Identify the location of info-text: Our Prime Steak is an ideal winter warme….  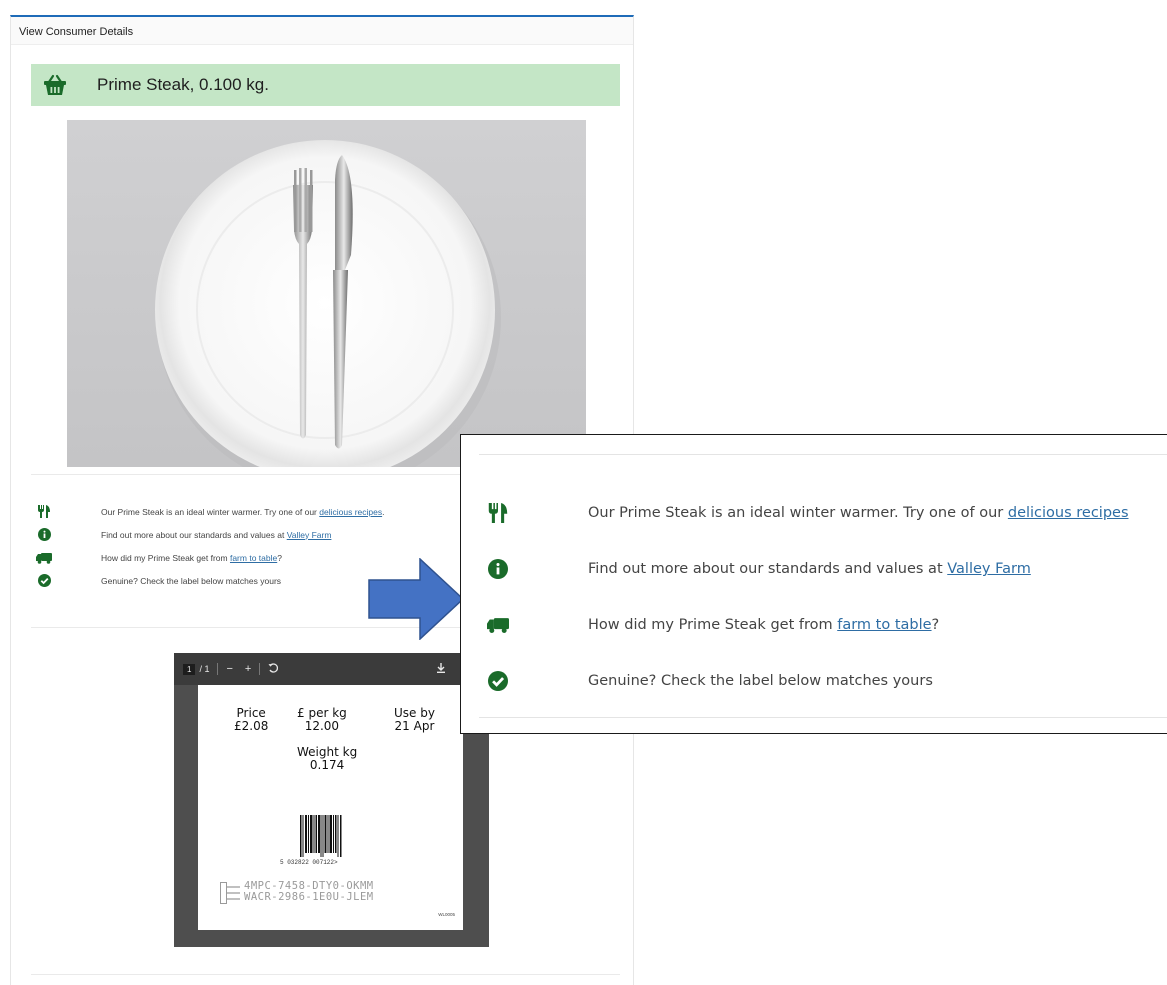
(243, 511).